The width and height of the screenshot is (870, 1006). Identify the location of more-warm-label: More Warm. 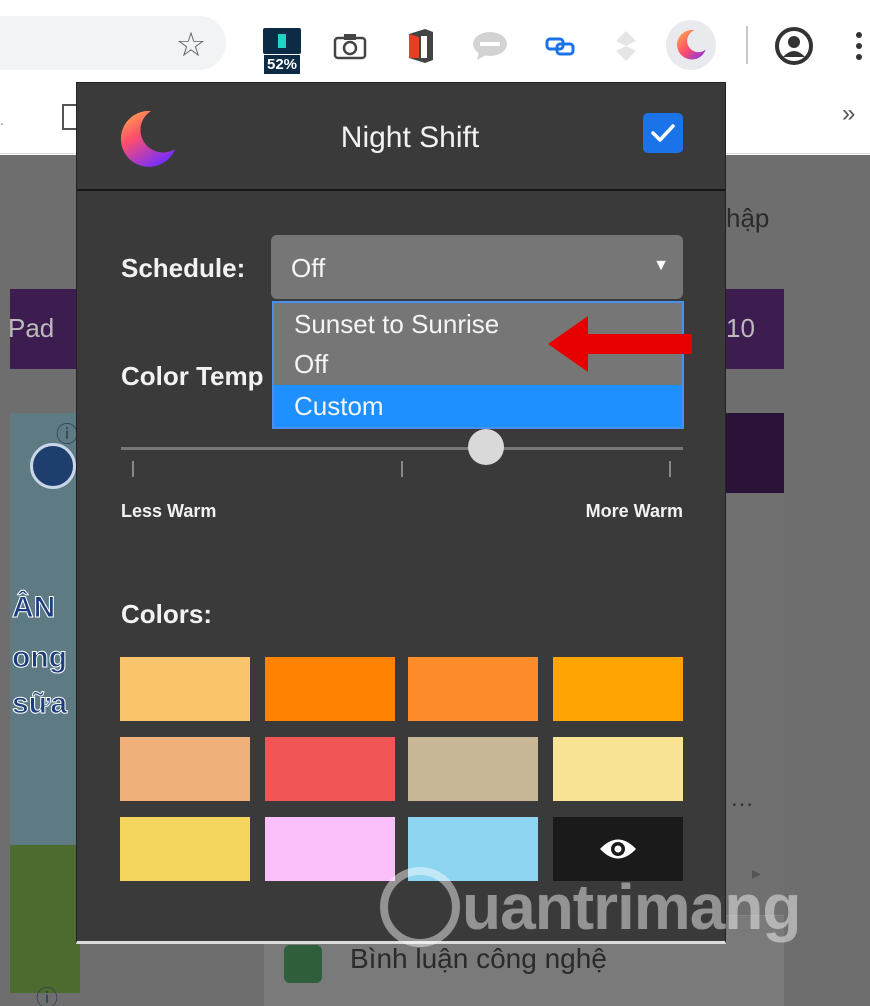
(634, 511).